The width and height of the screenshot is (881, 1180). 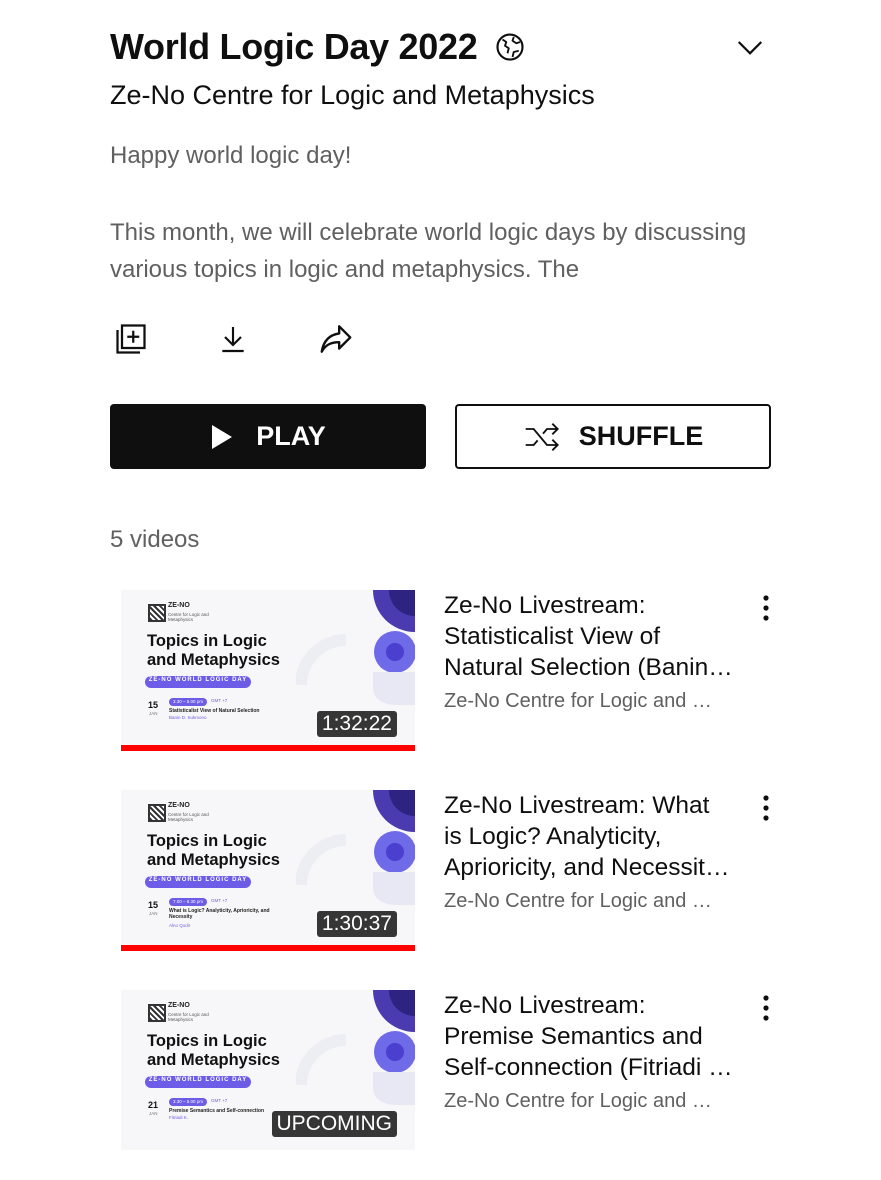 What do you see at coordinates (750, 47) in the screenshot?
I see `chevron-down-icon` at bounding box center [750, 47].